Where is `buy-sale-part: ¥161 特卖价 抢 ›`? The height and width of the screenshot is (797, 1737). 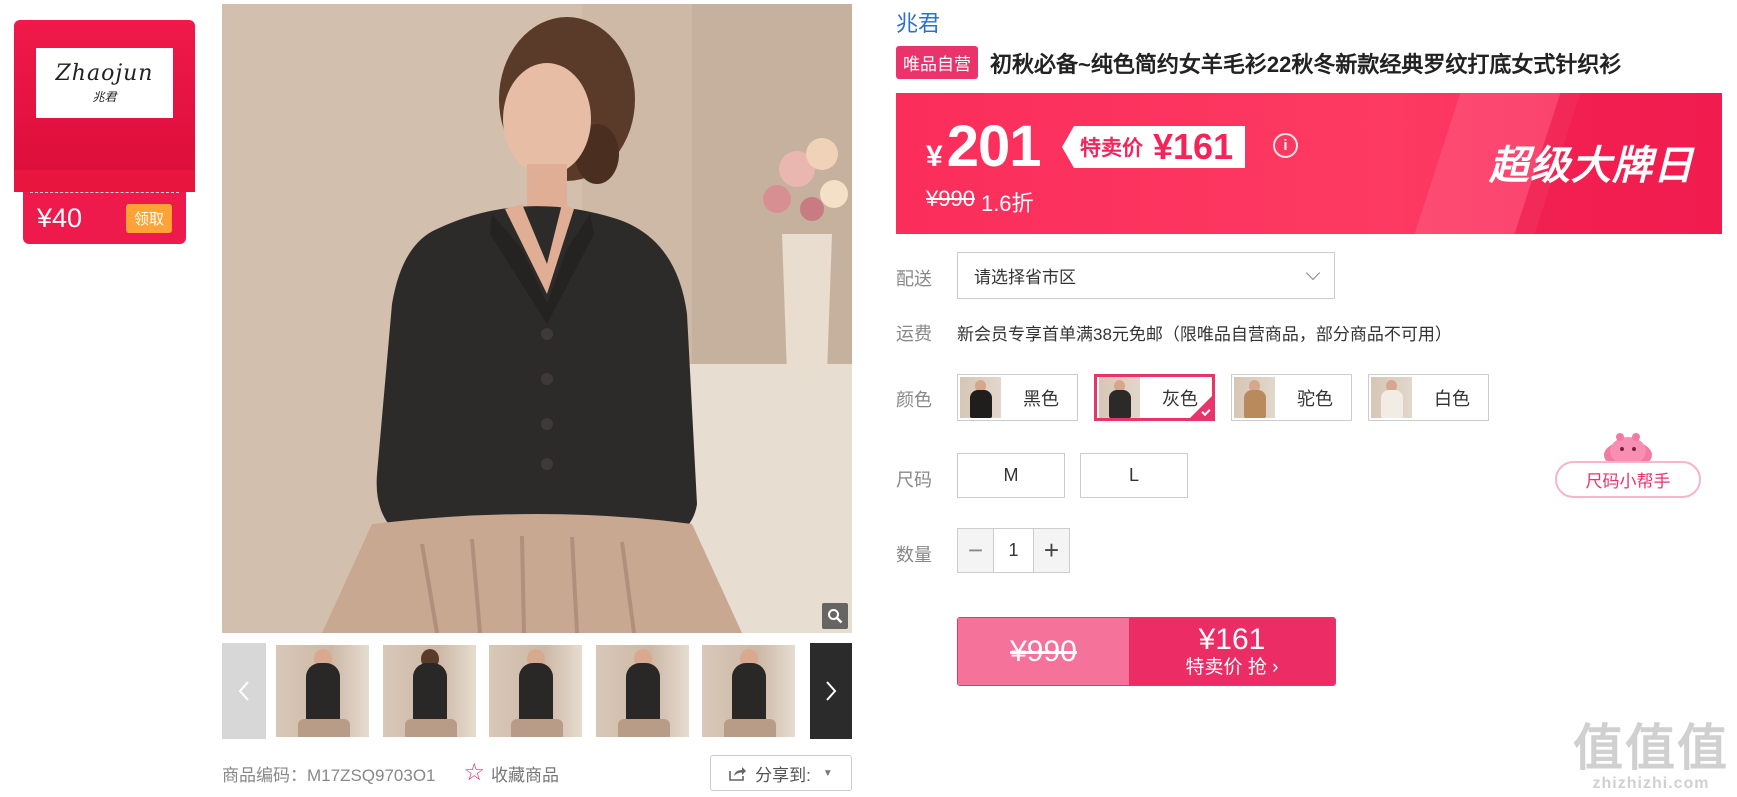 buy-sale-part: ¥161 特卖价 抢 › is located at coordinates (1232, 651).